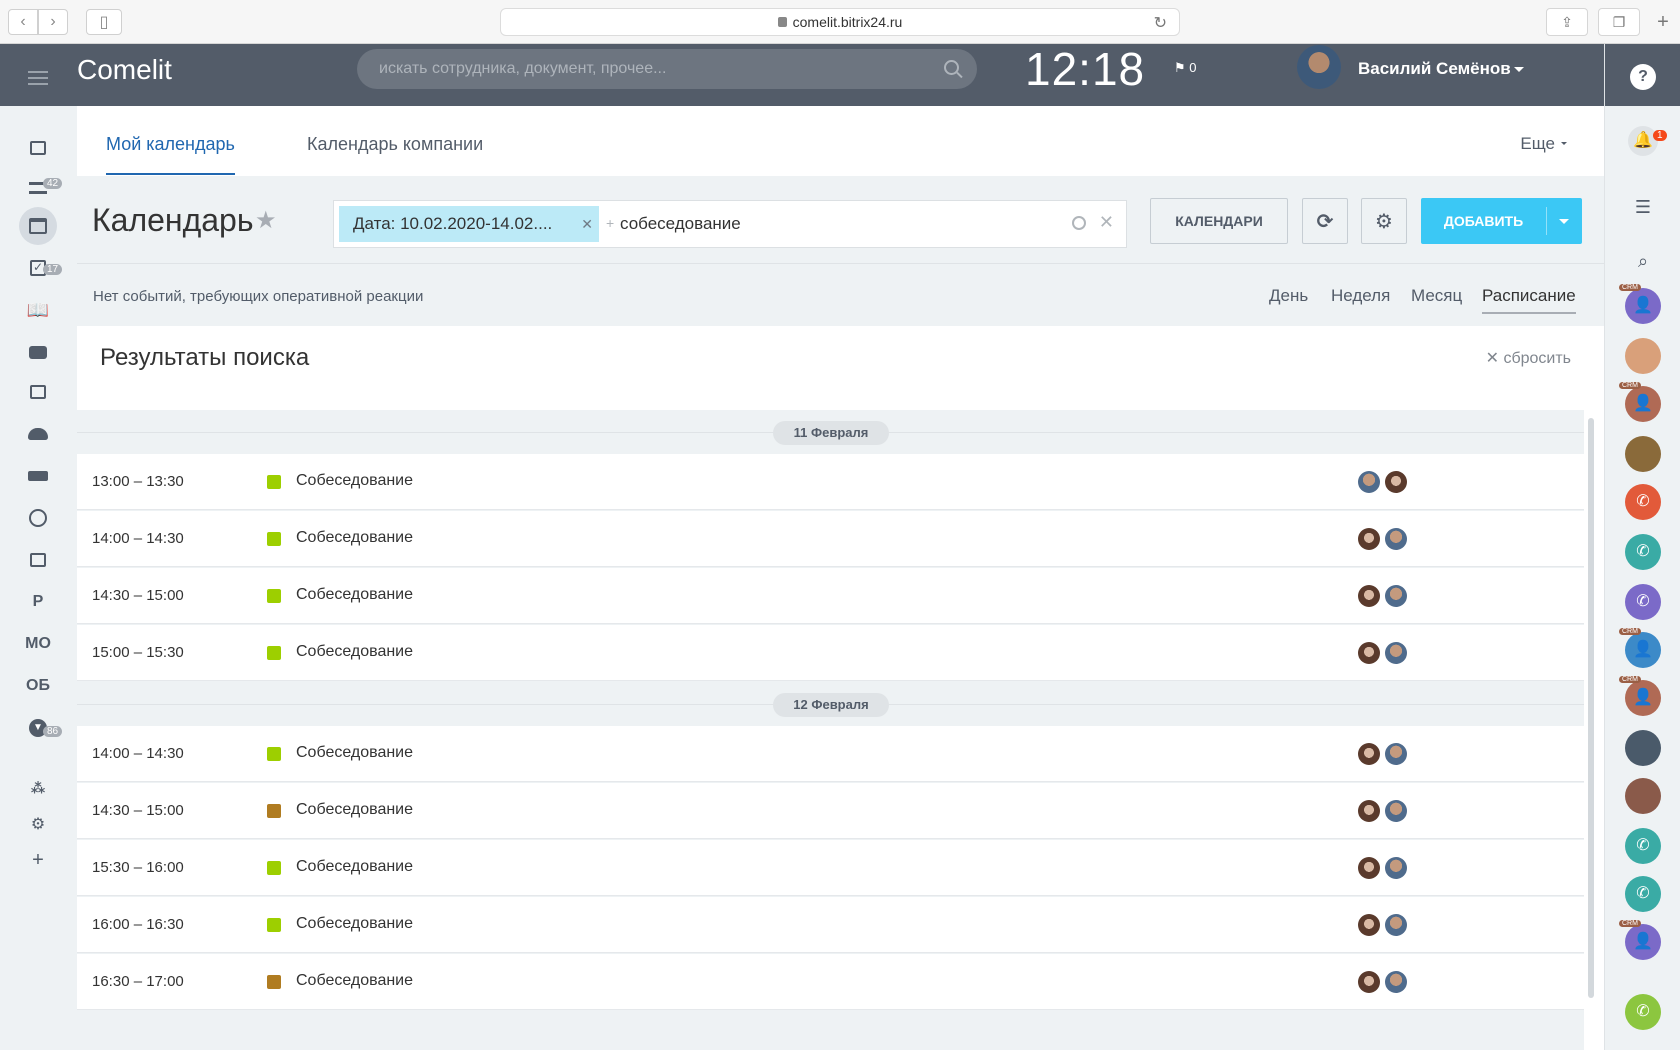  What do you see at coordinates (1288, 296) in the screenshot?
I see `view-day: День` at bounding box center [1288, 296].